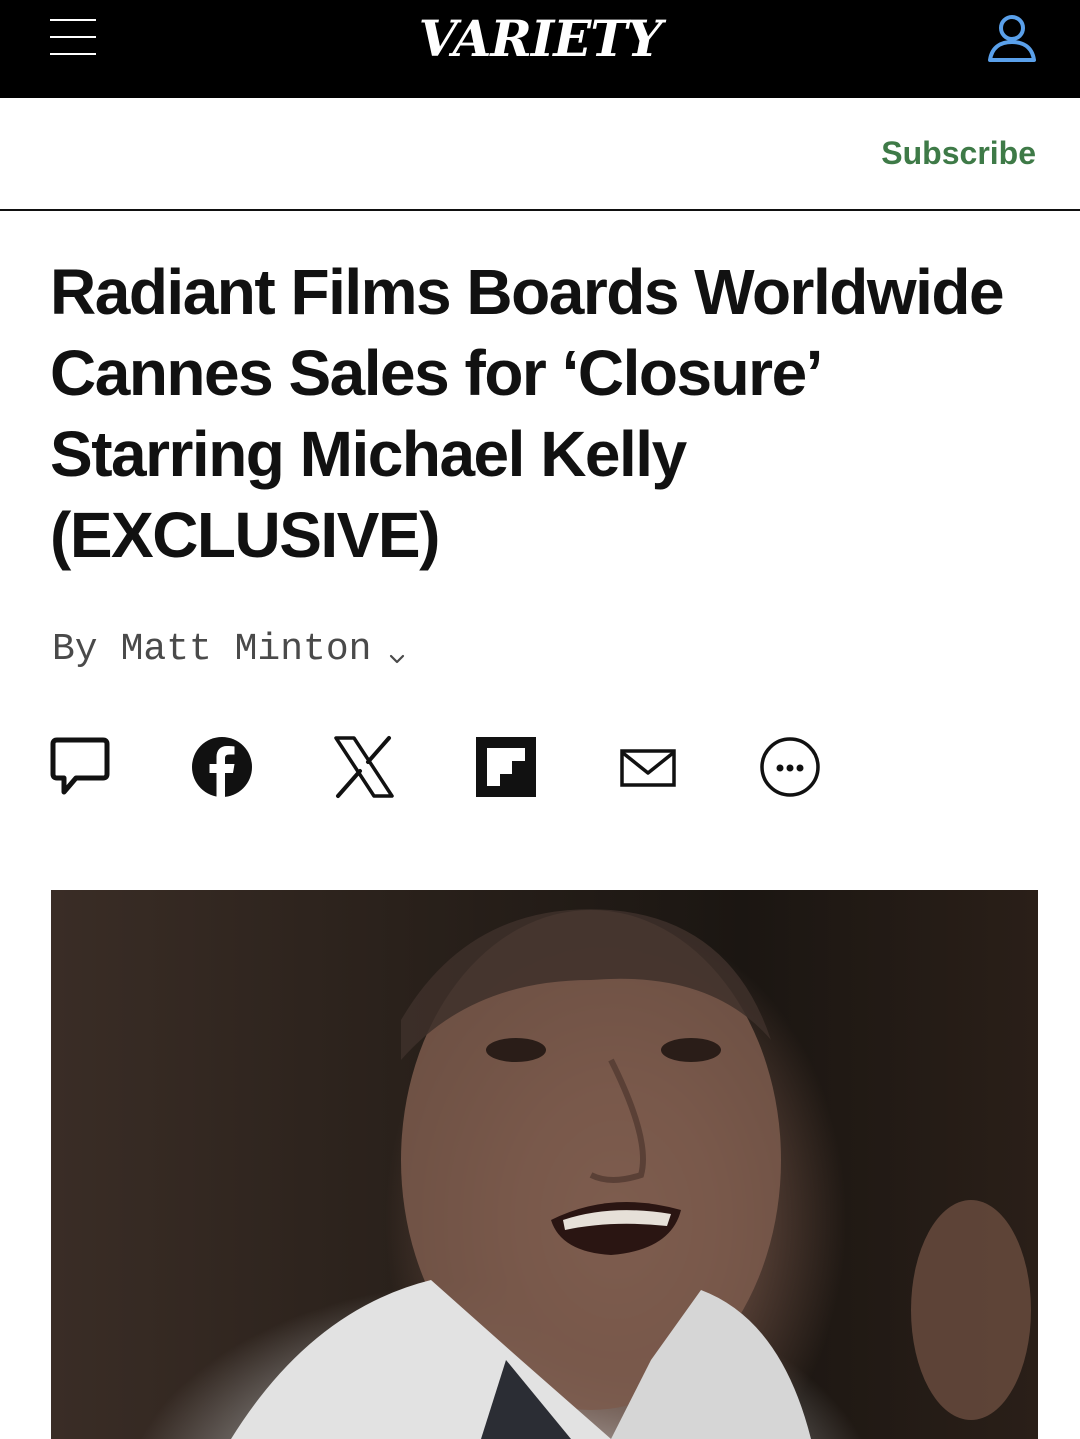 Image resolution: width=1080 pixels, height=1439 pixels. What do you see at coordinates (540, 154) in the screenshot?
I see `subscribe-bar: Subscribe` at bounding box center [540, 154].